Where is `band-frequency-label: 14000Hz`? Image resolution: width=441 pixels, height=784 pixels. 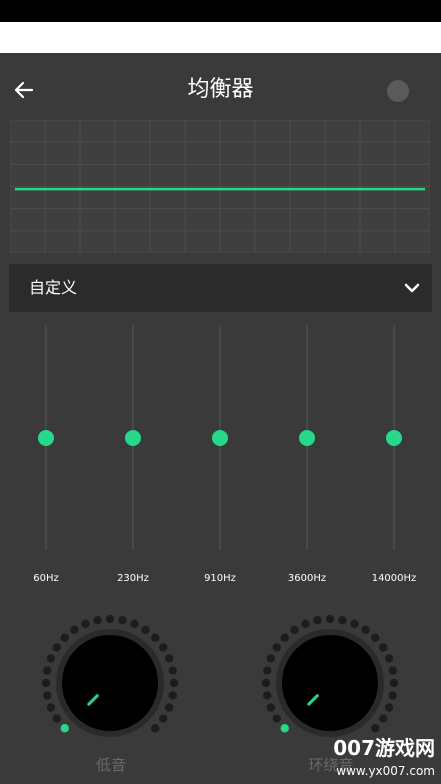
band-frequency-label: 14000Hz is located at coordinates (394, 578).